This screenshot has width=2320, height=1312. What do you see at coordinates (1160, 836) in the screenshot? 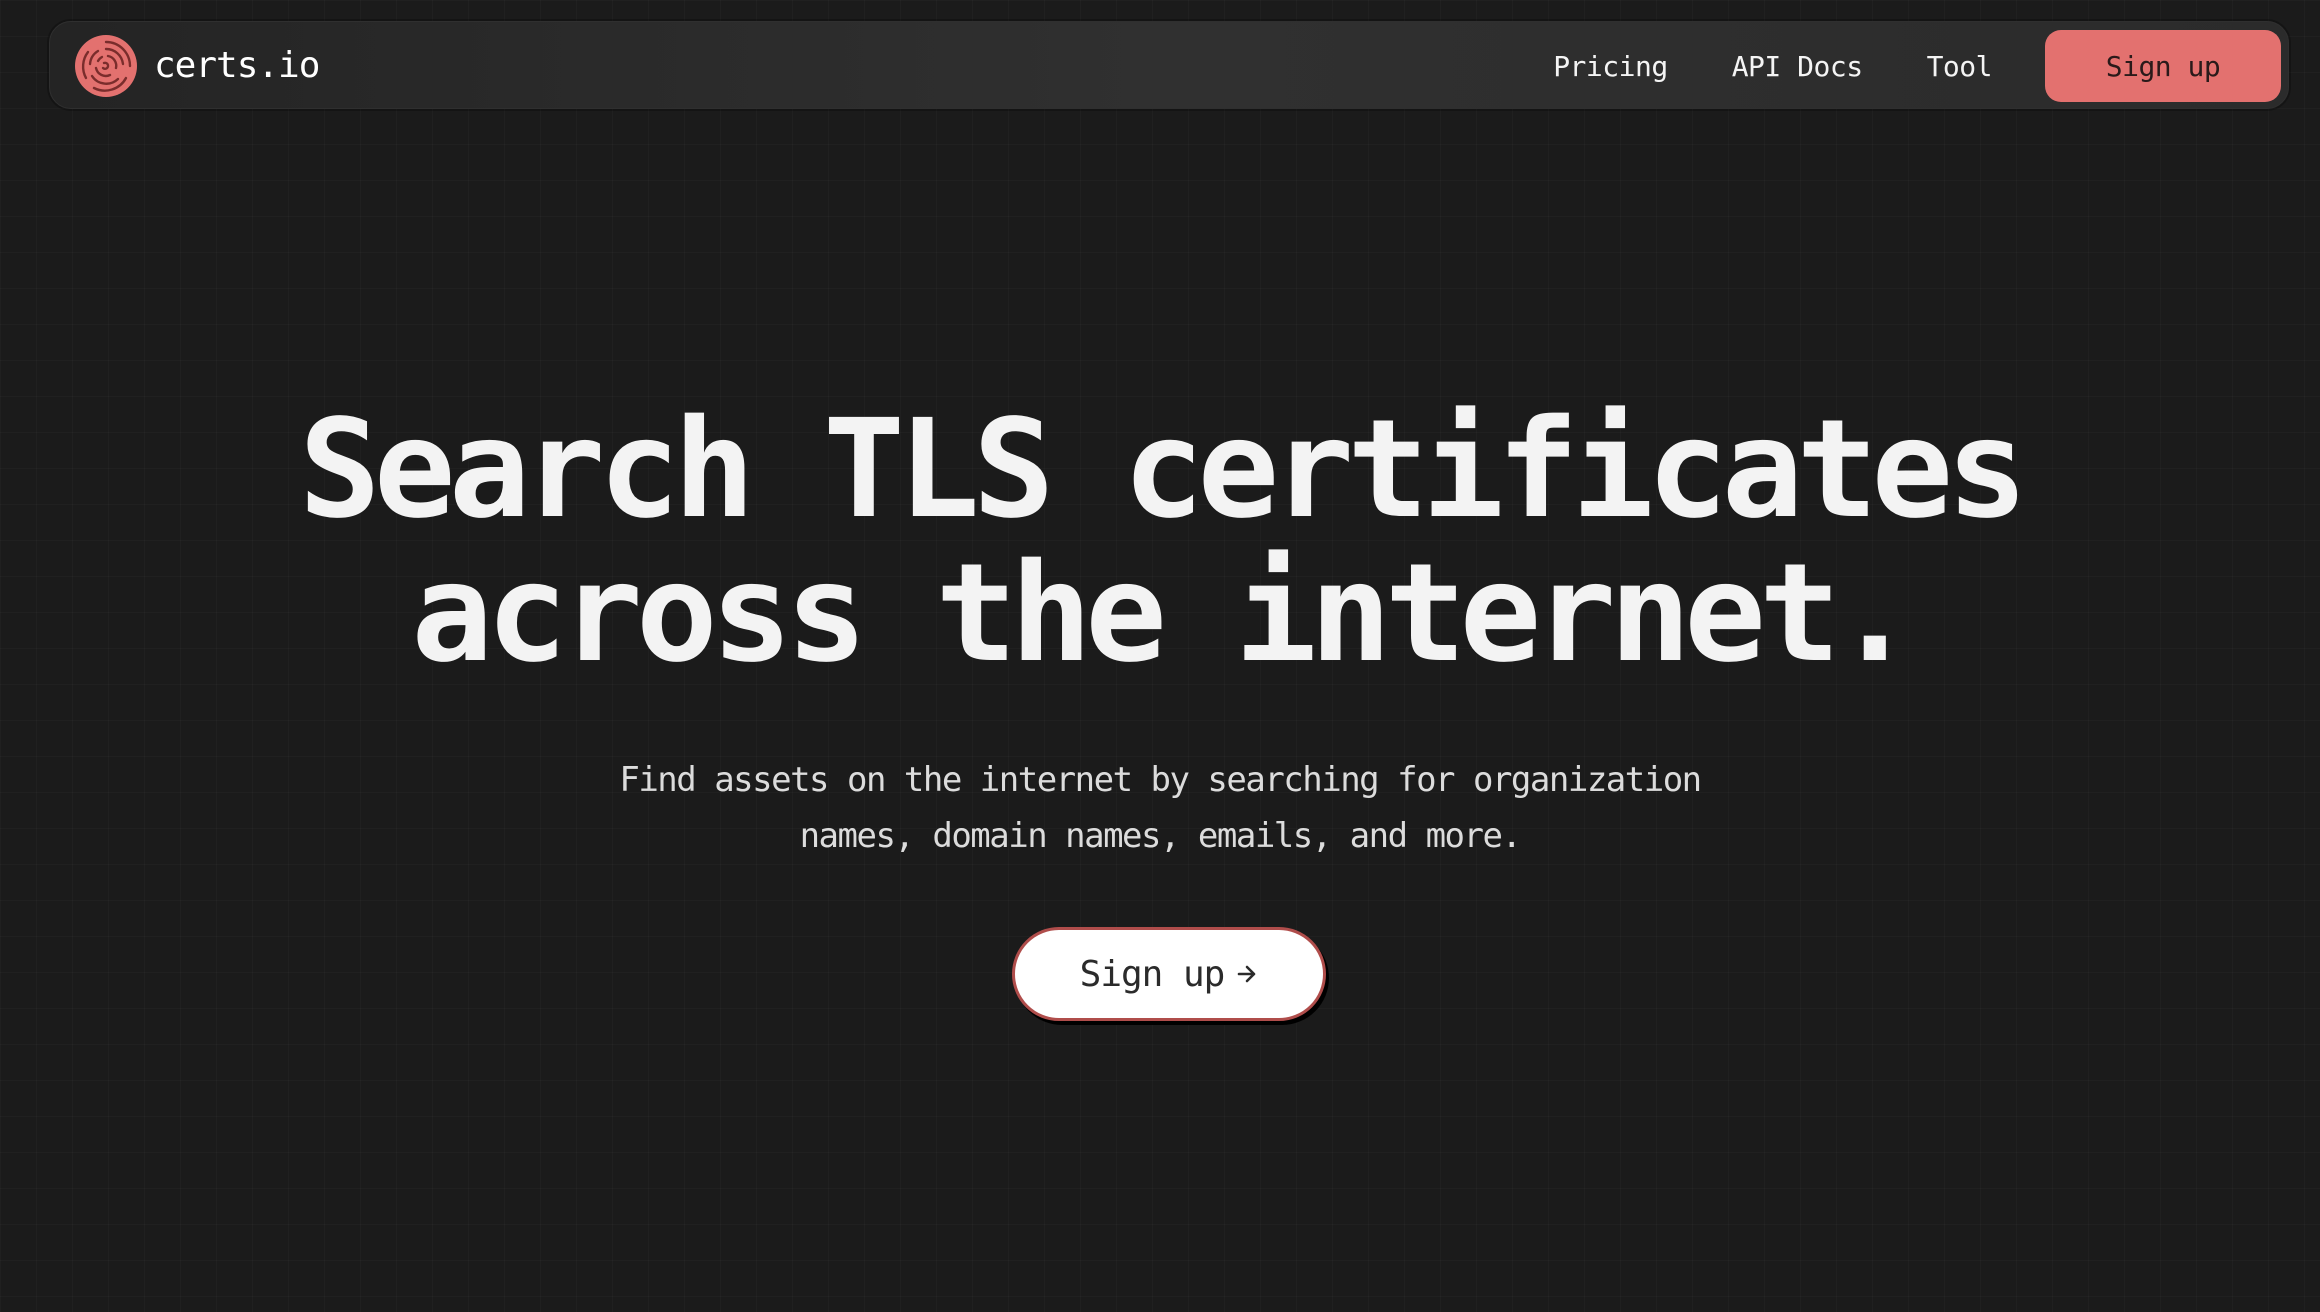
I see `hero-subtitle-line-2: names, domain names, emails, and more.` at bounding box center [1160, 836].